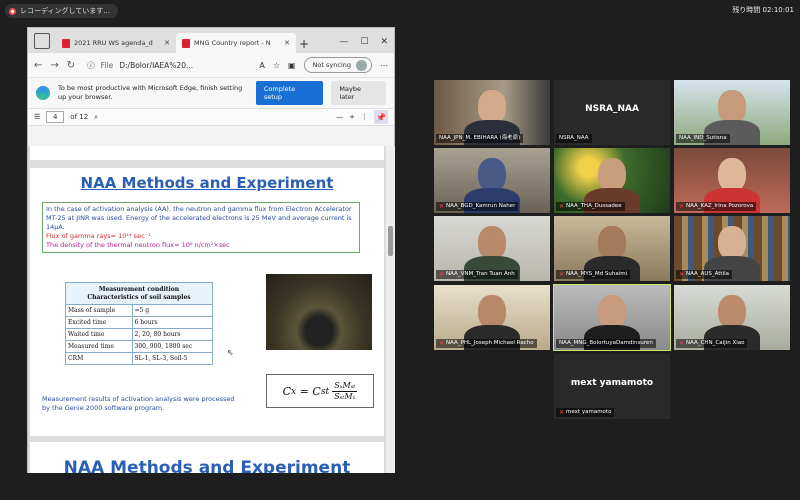 Image resolution: width=800 pixels, height=500 pixels. I want to click on profile-button: Not syncing, so click(337, 65).